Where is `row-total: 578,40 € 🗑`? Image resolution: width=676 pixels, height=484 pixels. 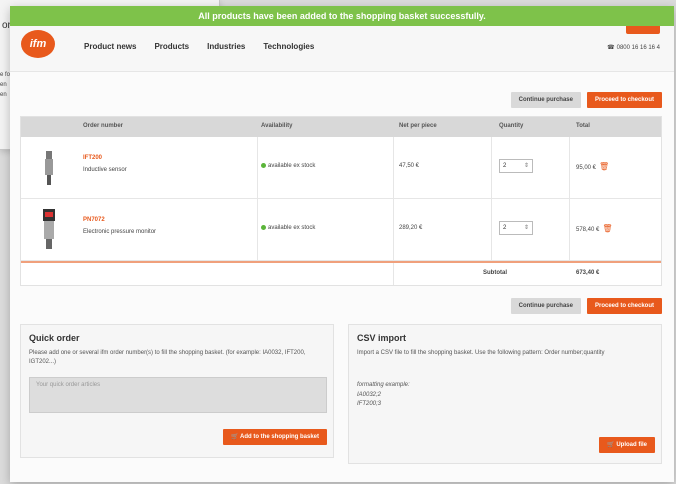 row-total: 578,40 € 🗑 is located at coordinates (594, 228).